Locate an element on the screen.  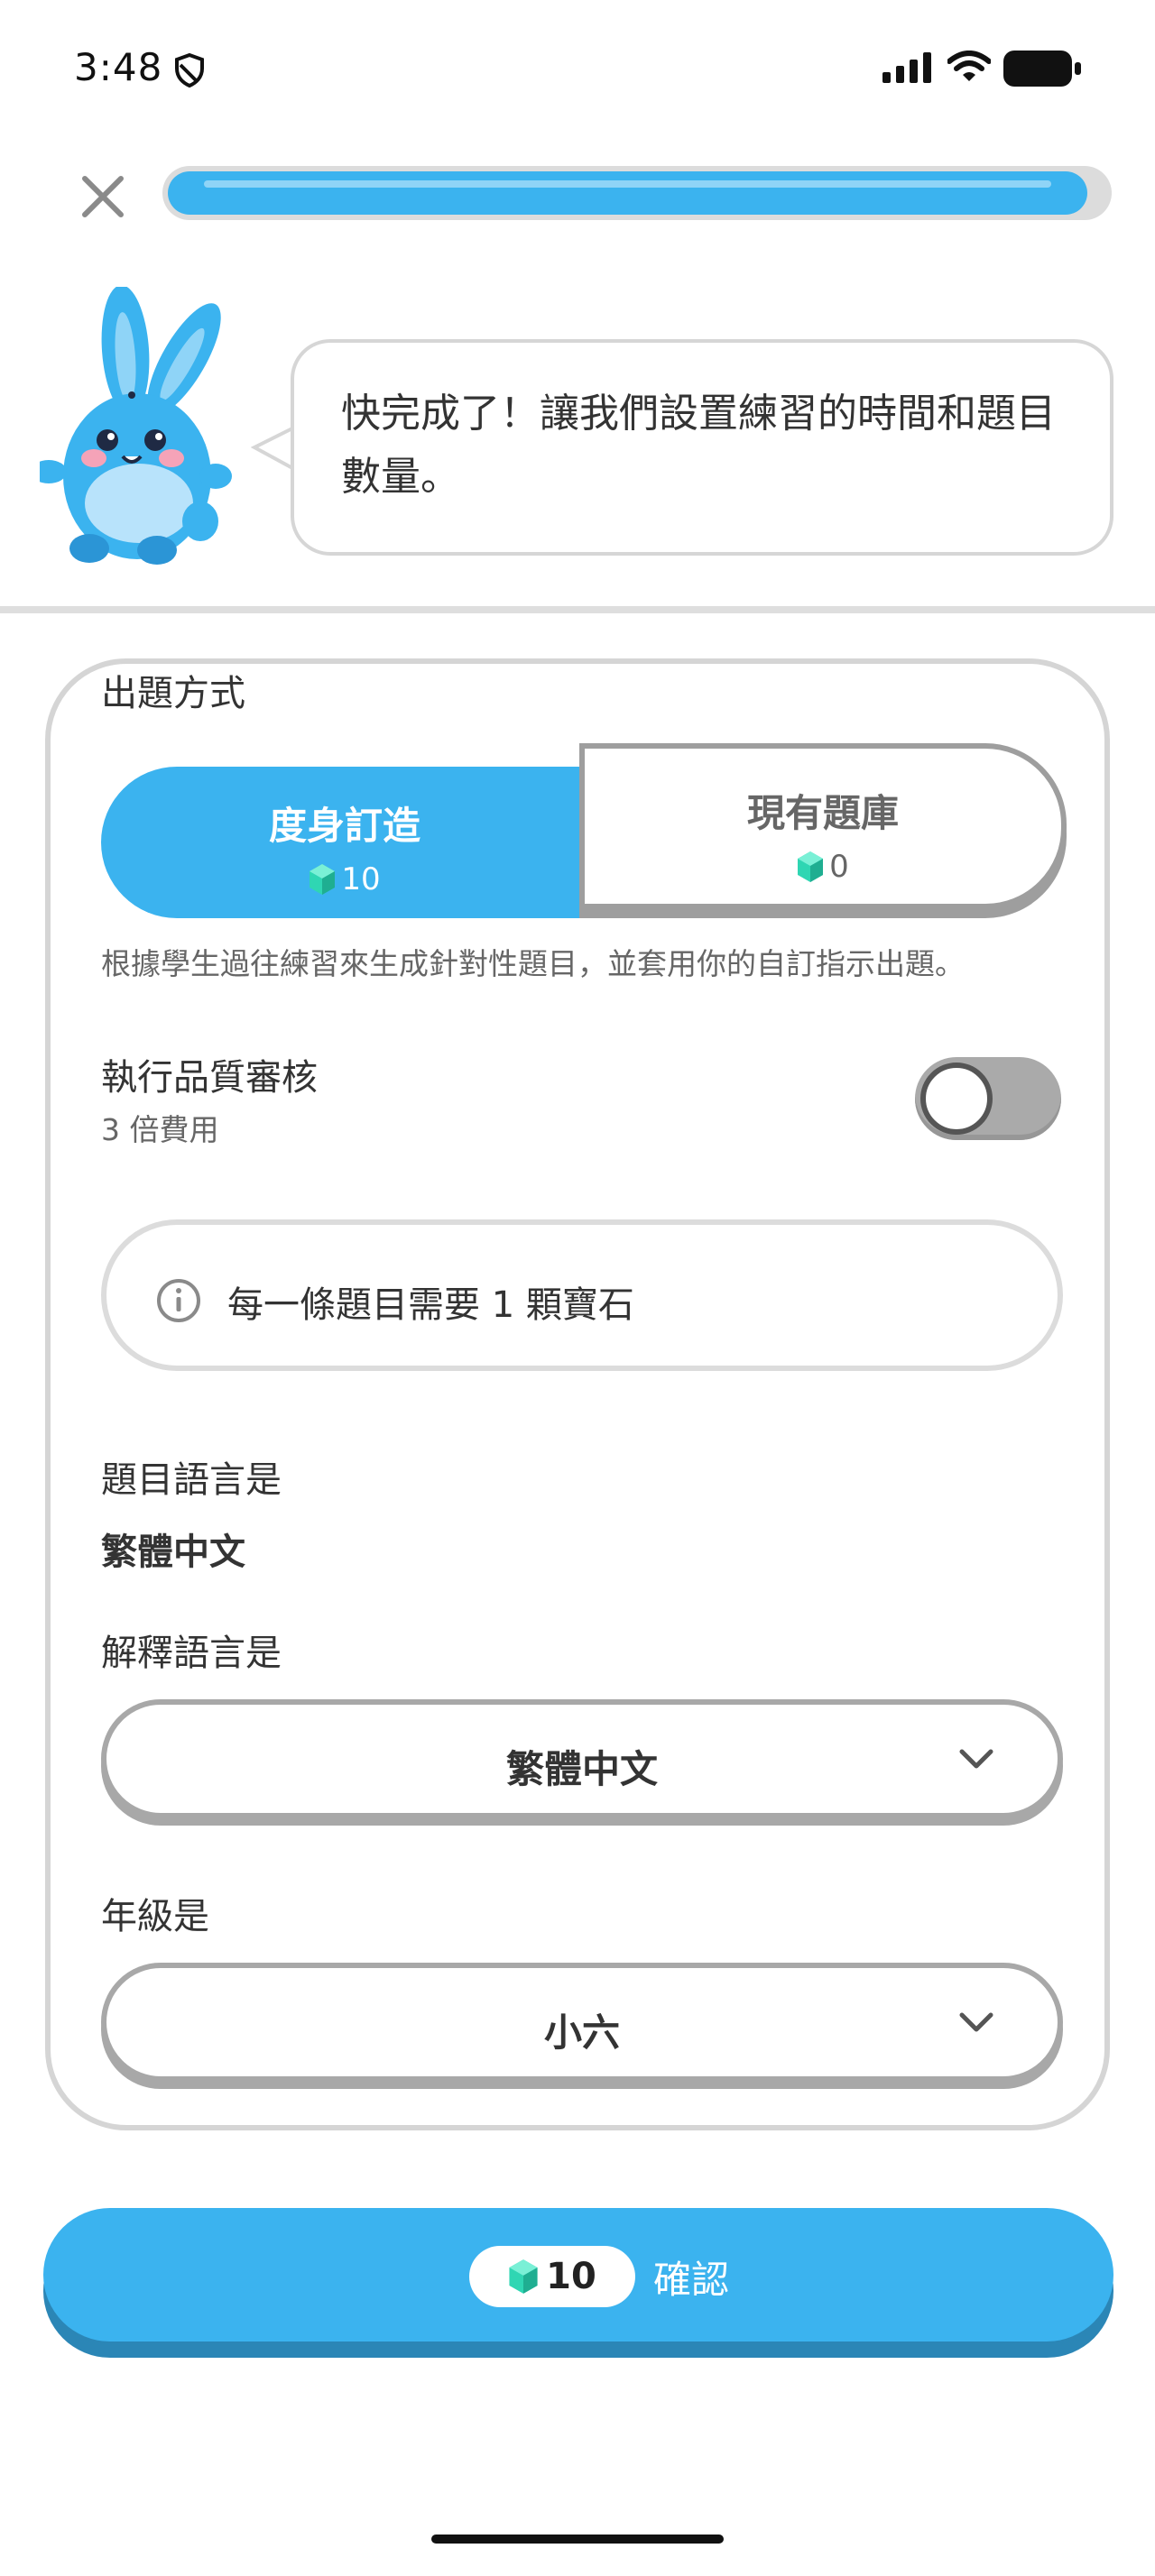
progress-bar is located at coordinates (637, 193).